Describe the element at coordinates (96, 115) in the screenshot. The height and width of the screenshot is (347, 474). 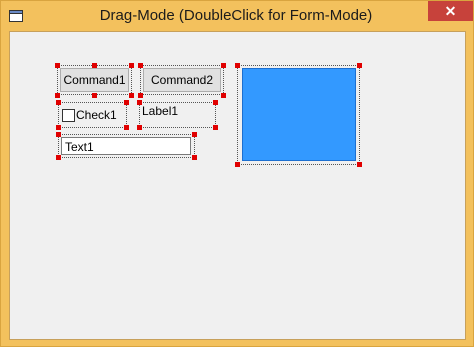
I see `check1-label: Check1` at that location.